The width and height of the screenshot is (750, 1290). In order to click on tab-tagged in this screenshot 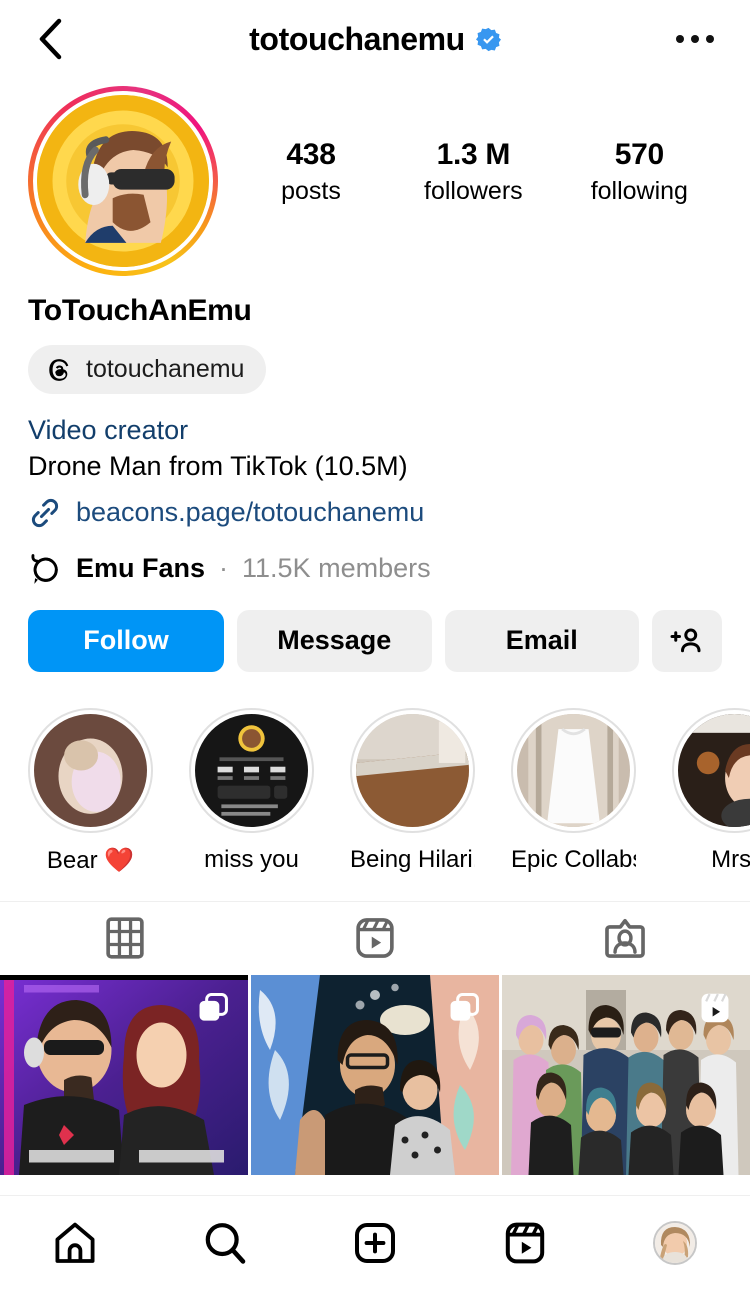, I will do `click(625, 938)`.